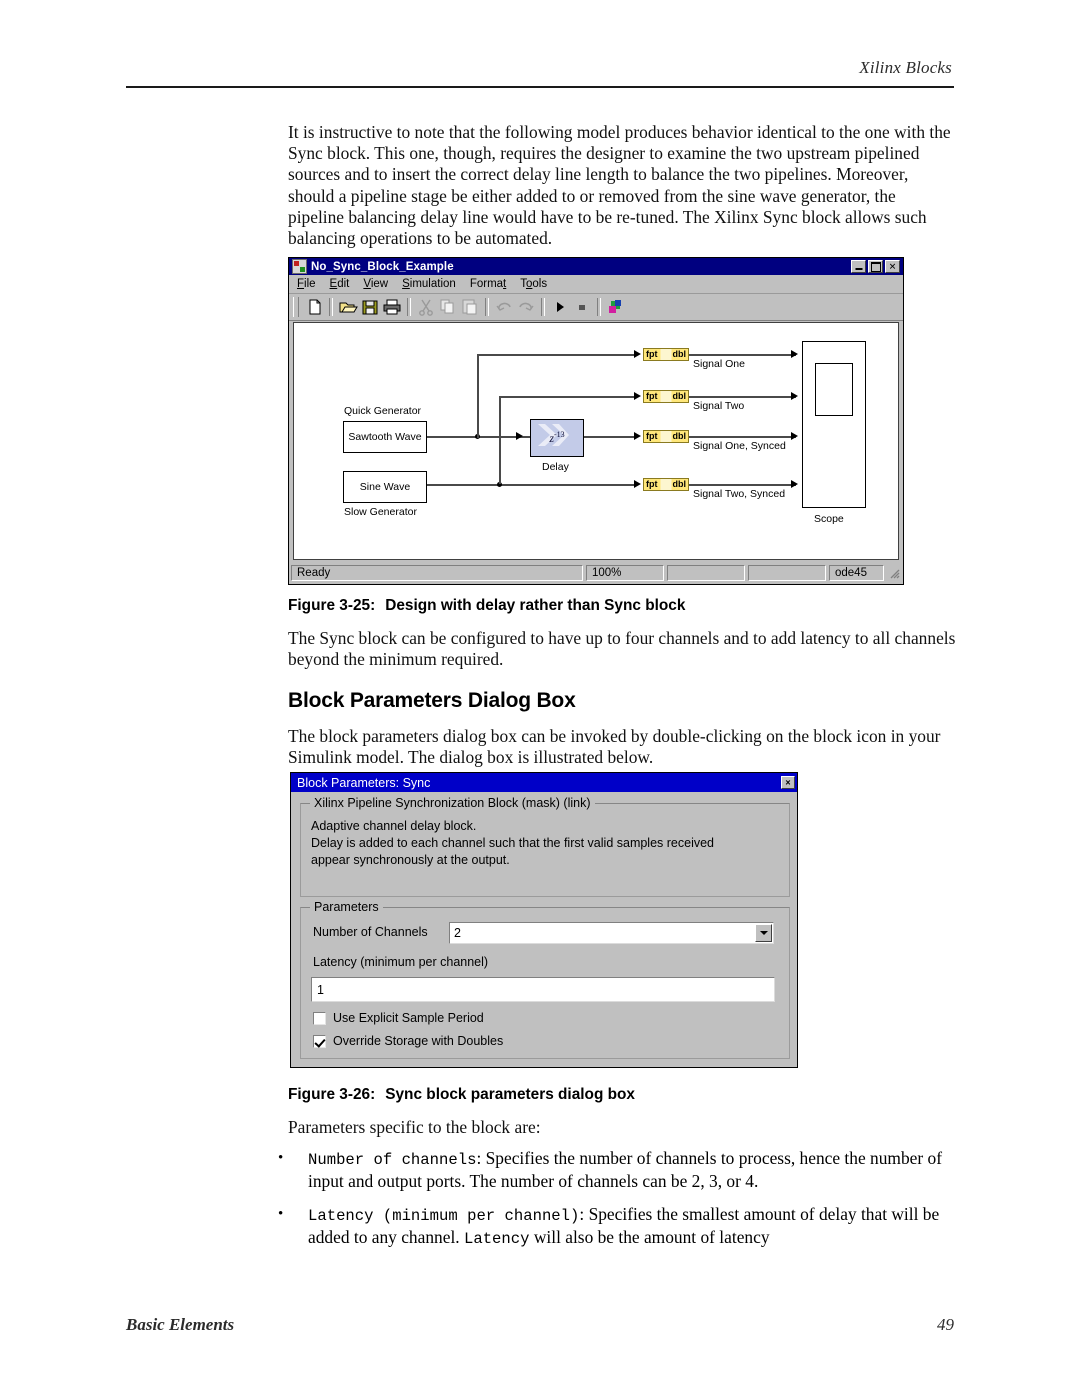 This screenshot has width=1080, height=1397. What do you see at coordinates (532, 485) in the screenshot?
I see `wire-sine-out` at bounding box center [532, 485].